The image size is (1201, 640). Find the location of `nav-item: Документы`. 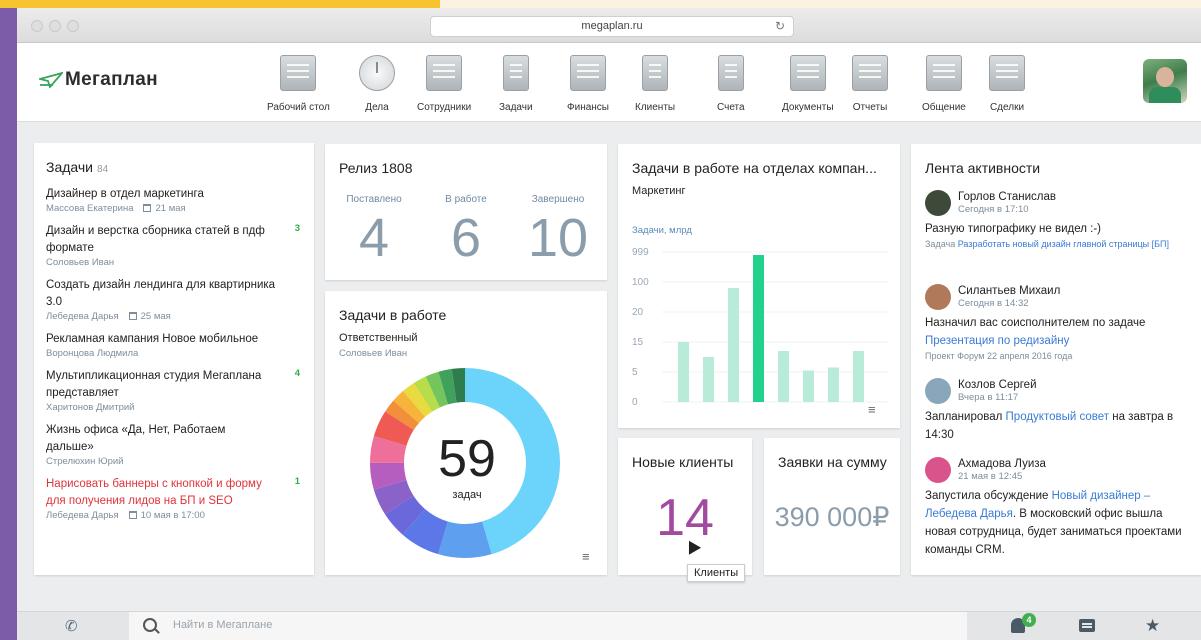

nav-item: Документы is located at coordinates (808, 85).